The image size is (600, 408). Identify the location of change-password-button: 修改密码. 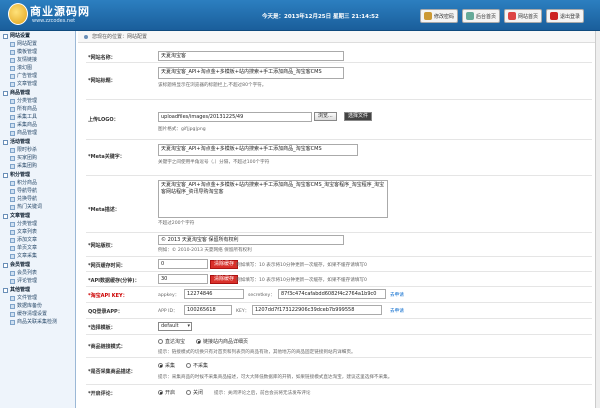
(439, 16).